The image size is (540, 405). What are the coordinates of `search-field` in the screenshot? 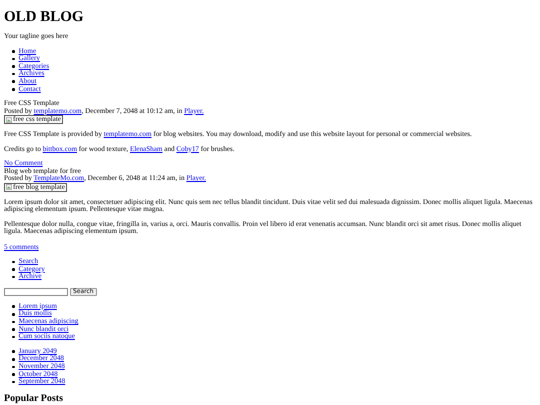 It's located at (36, 292).